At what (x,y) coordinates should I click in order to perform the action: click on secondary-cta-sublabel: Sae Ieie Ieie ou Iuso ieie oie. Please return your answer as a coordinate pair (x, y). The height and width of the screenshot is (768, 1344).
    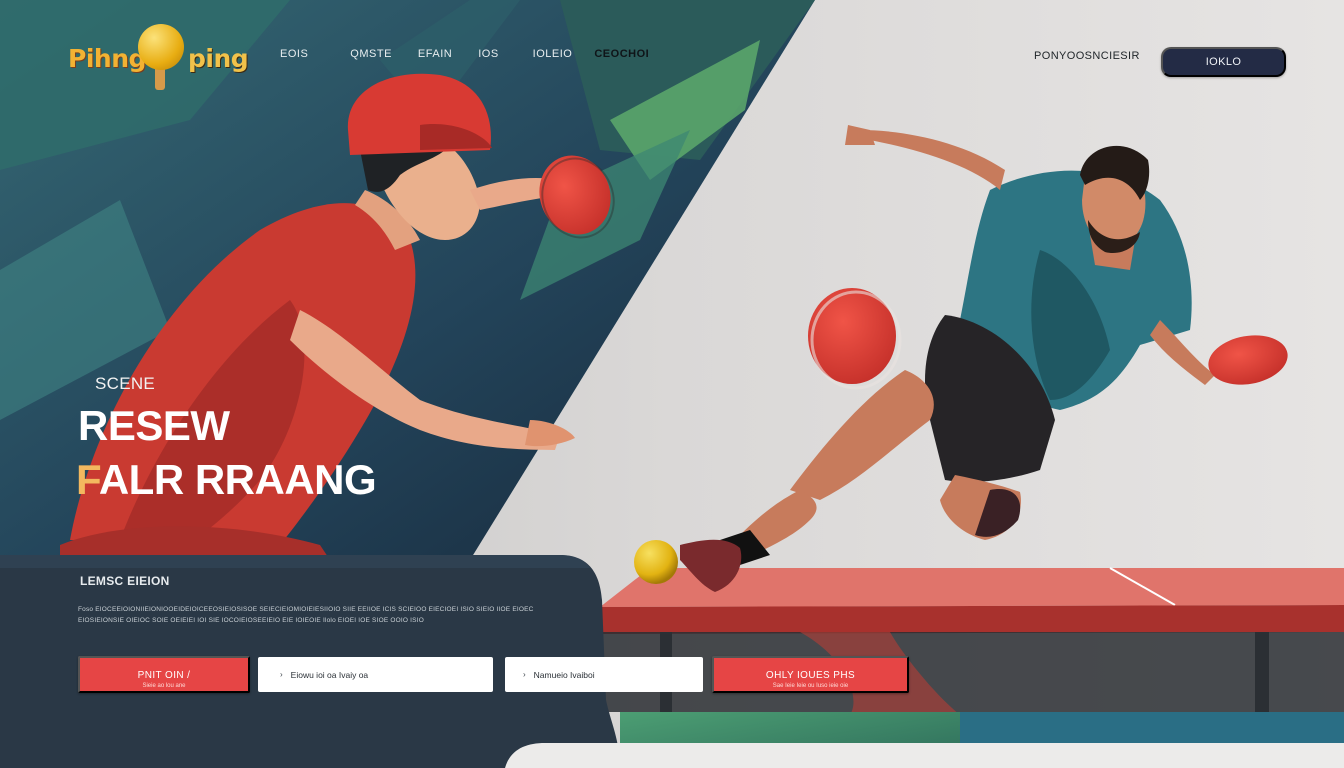
    Looking at the image, I should click on (810, 685).